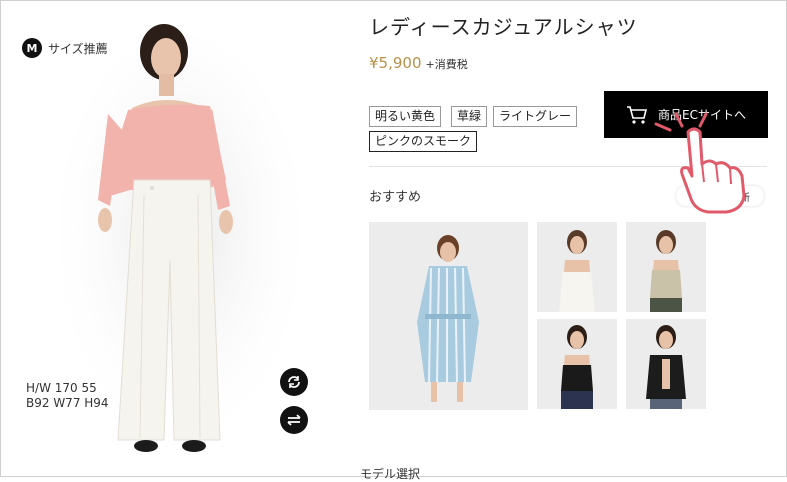 This screenshot has height=482, width=787. Describe the element at coordinates (503, 27) in the screenshot. I see `product-title: レディースカジュアルシャツ` at that location.